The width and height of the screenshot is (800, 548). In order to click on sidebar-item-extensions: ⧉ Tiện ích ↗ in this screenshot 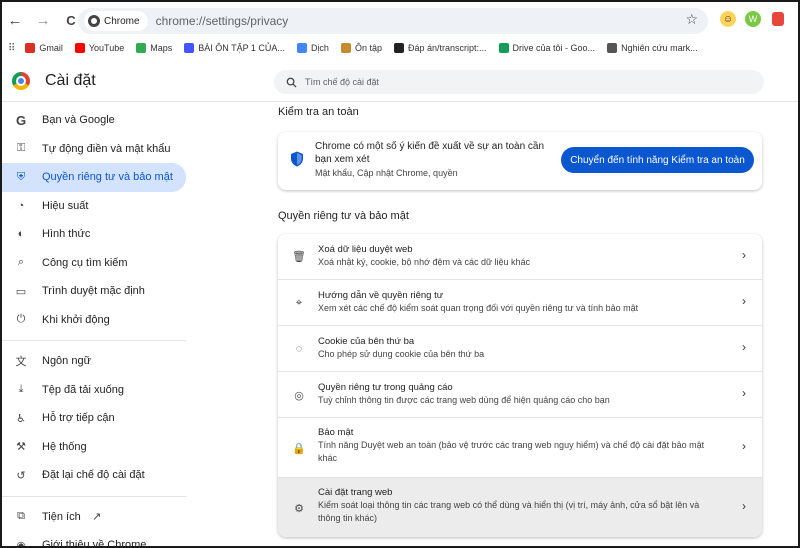, I will do `click(94, 517)`.